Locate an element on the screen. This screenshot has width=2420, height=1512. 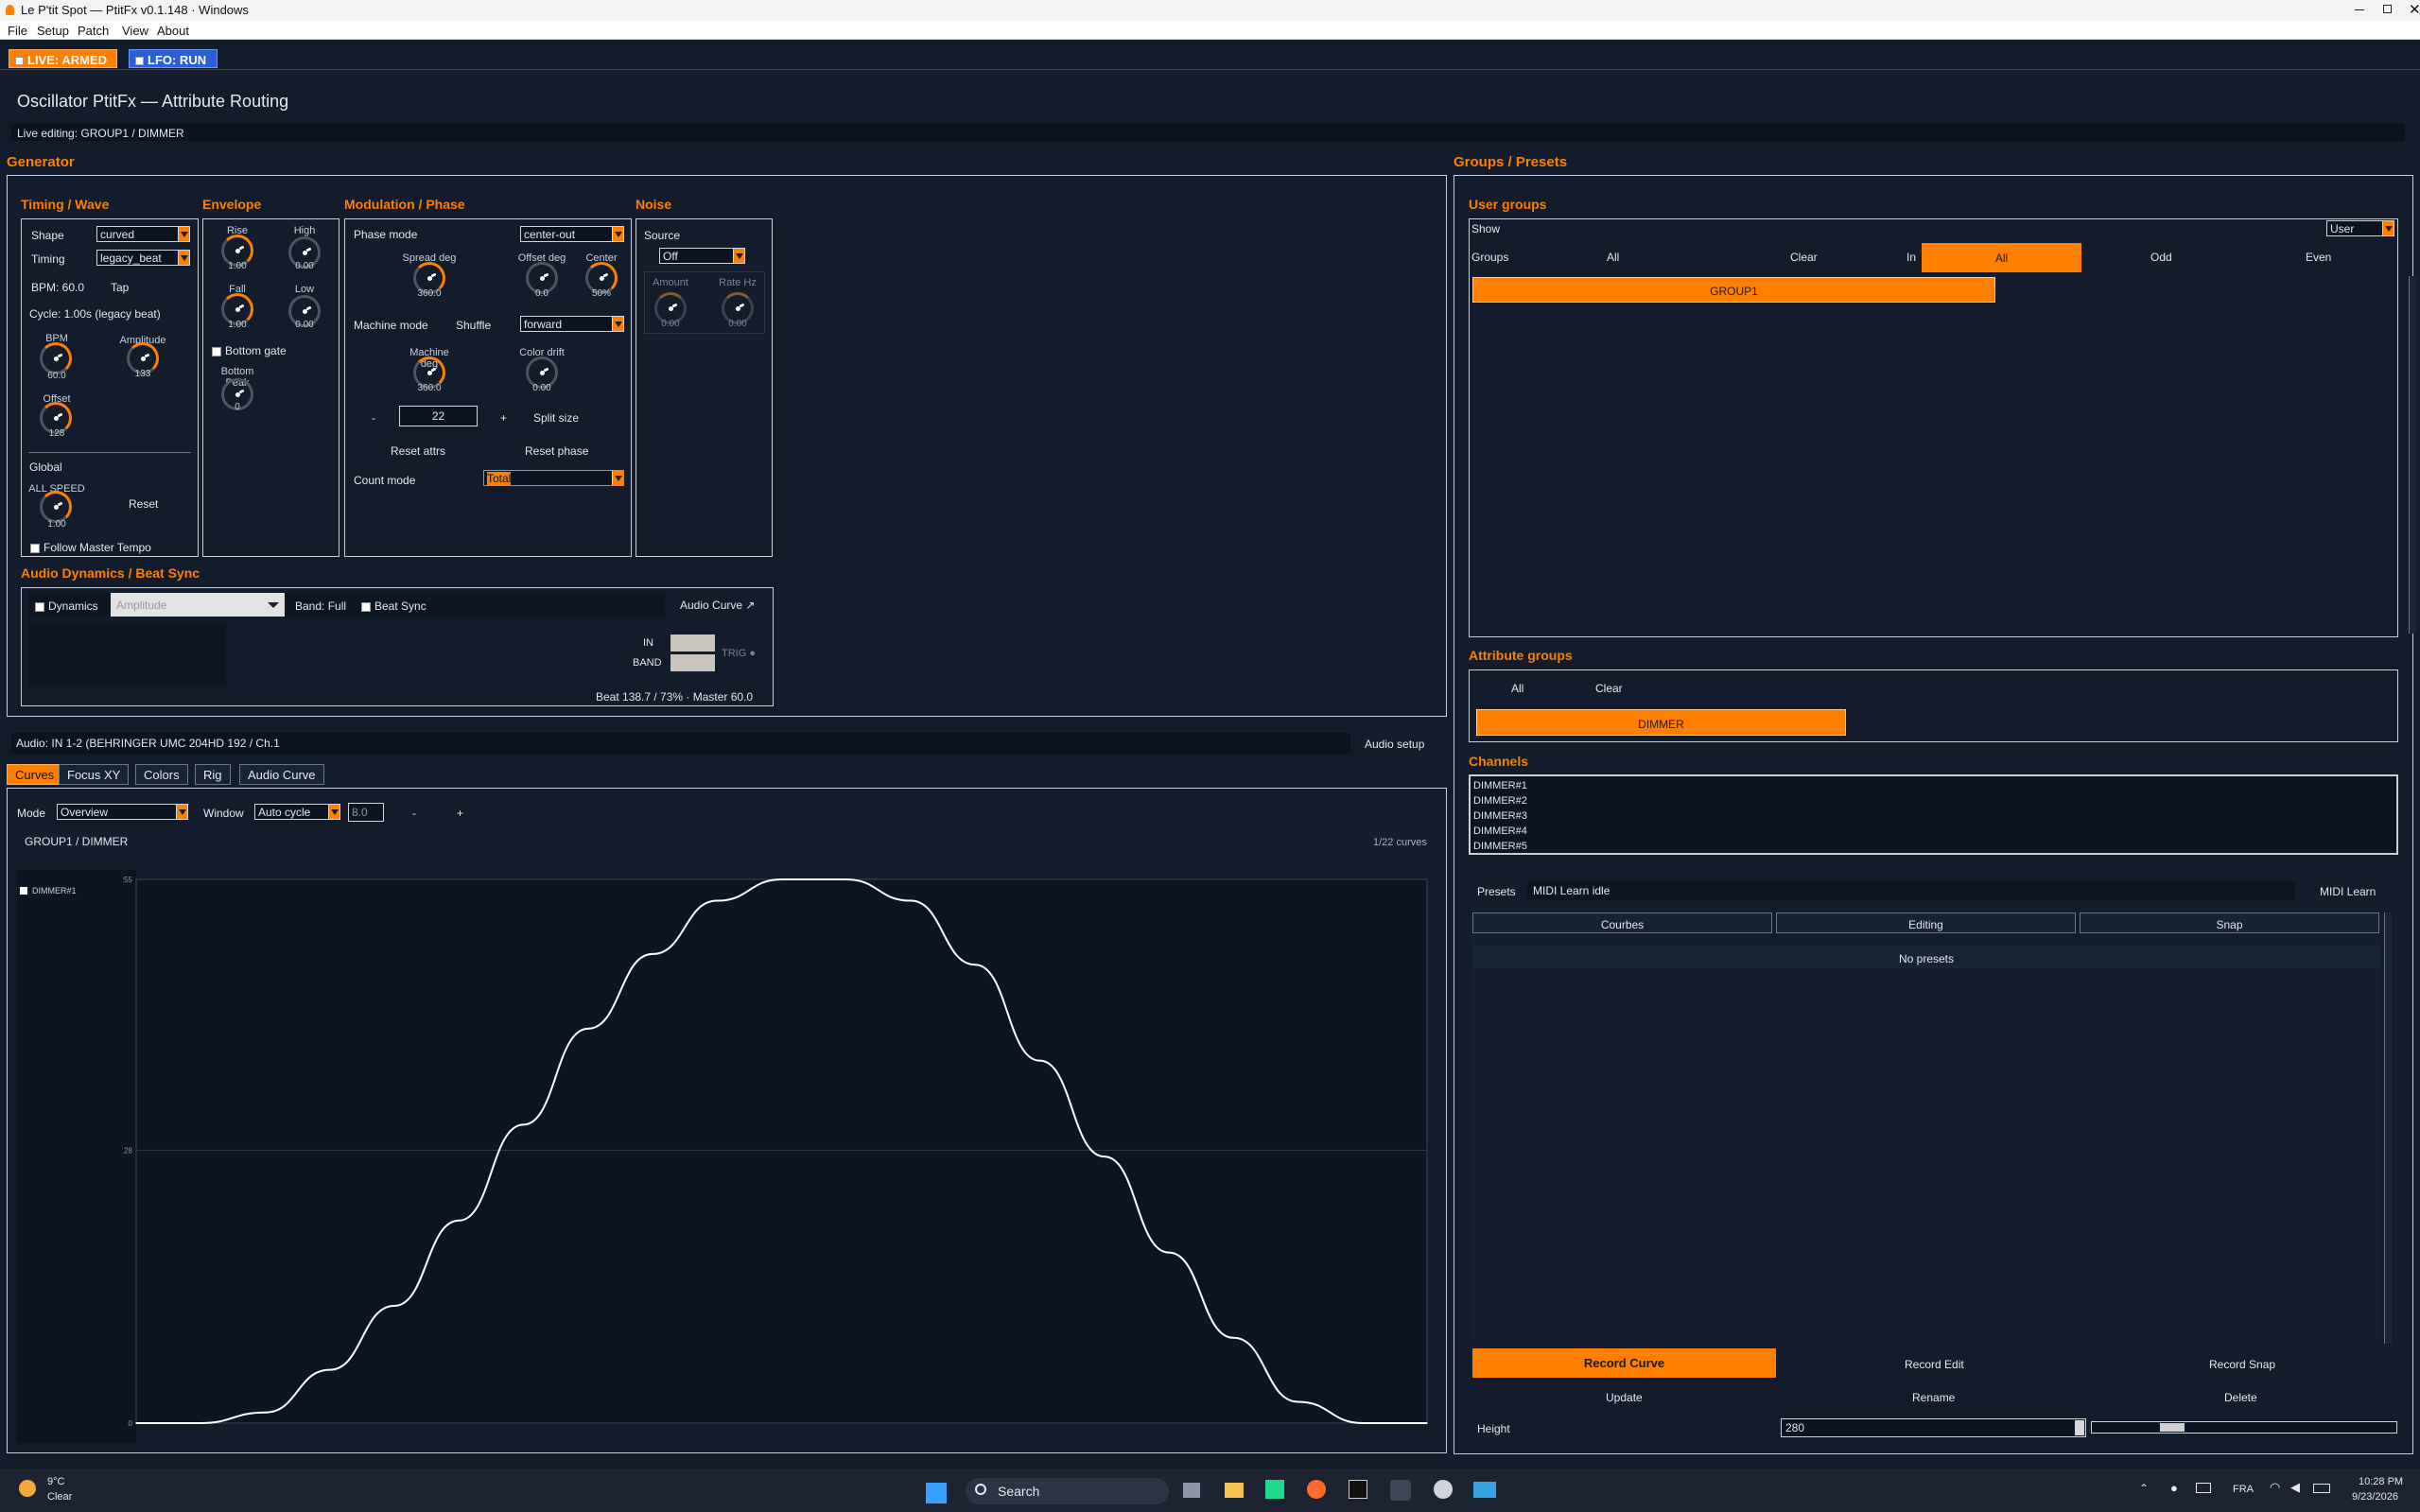
microphone-icon: ● is located at coordinates (2174, 1488).